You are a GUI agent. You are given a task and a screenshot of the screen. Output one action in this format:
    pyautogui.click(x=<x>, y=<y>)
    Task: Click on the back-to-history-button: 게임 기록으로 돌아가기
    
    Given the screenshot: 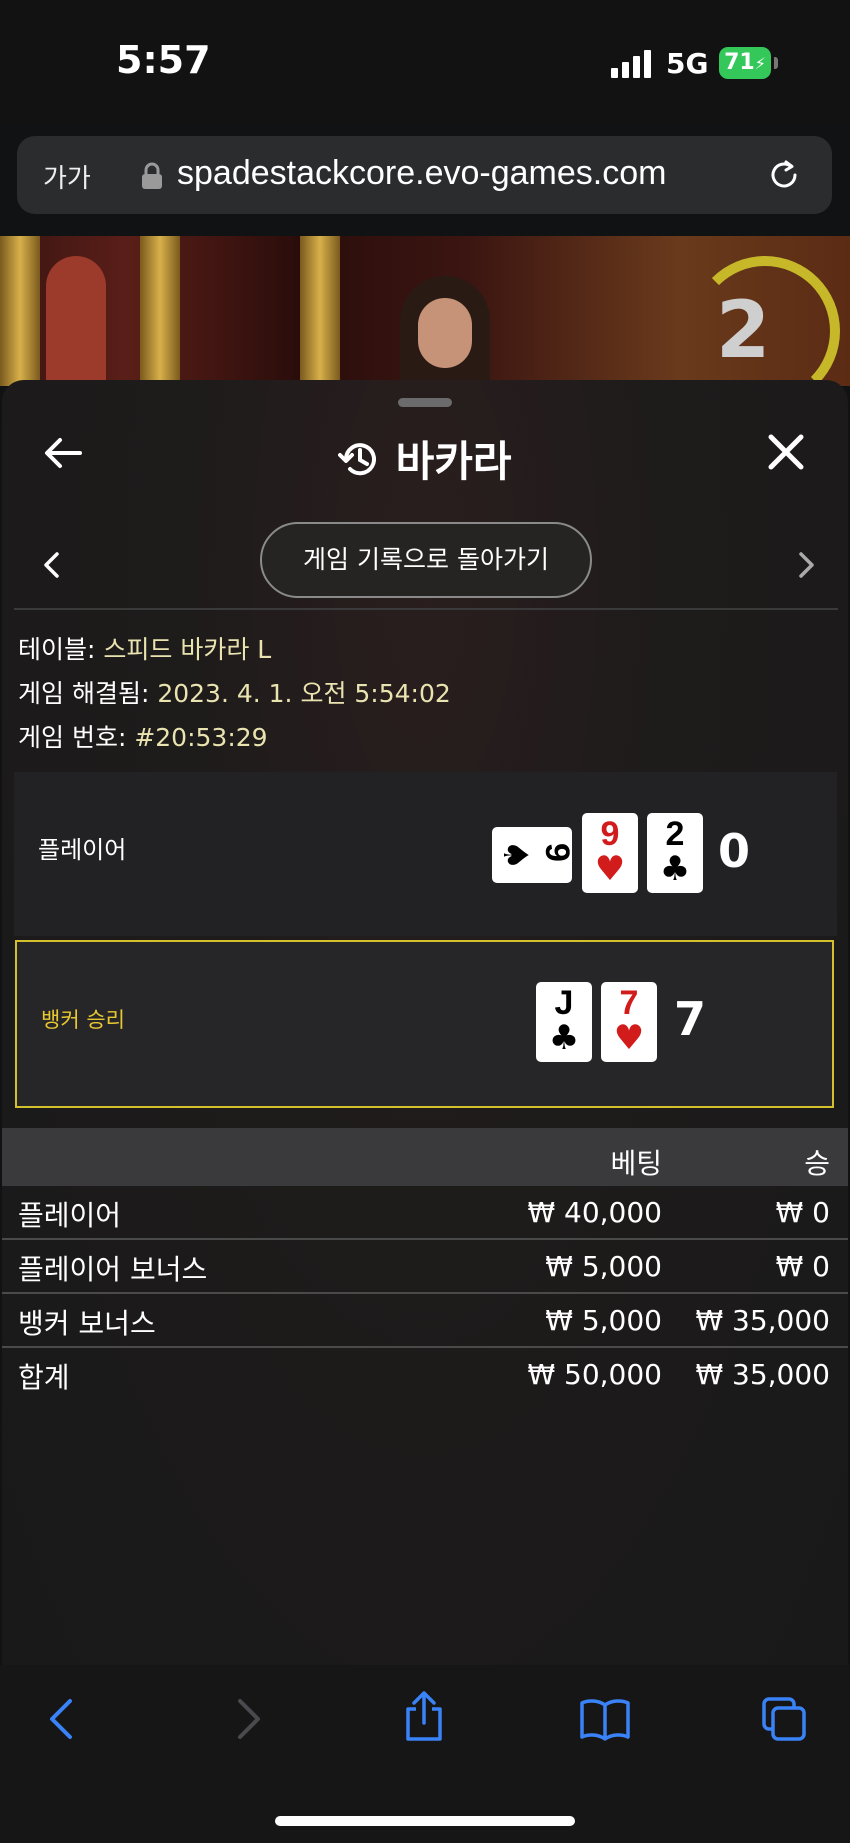 What is the action you would take?
    pyautogui.click(x=426, y=560)
    